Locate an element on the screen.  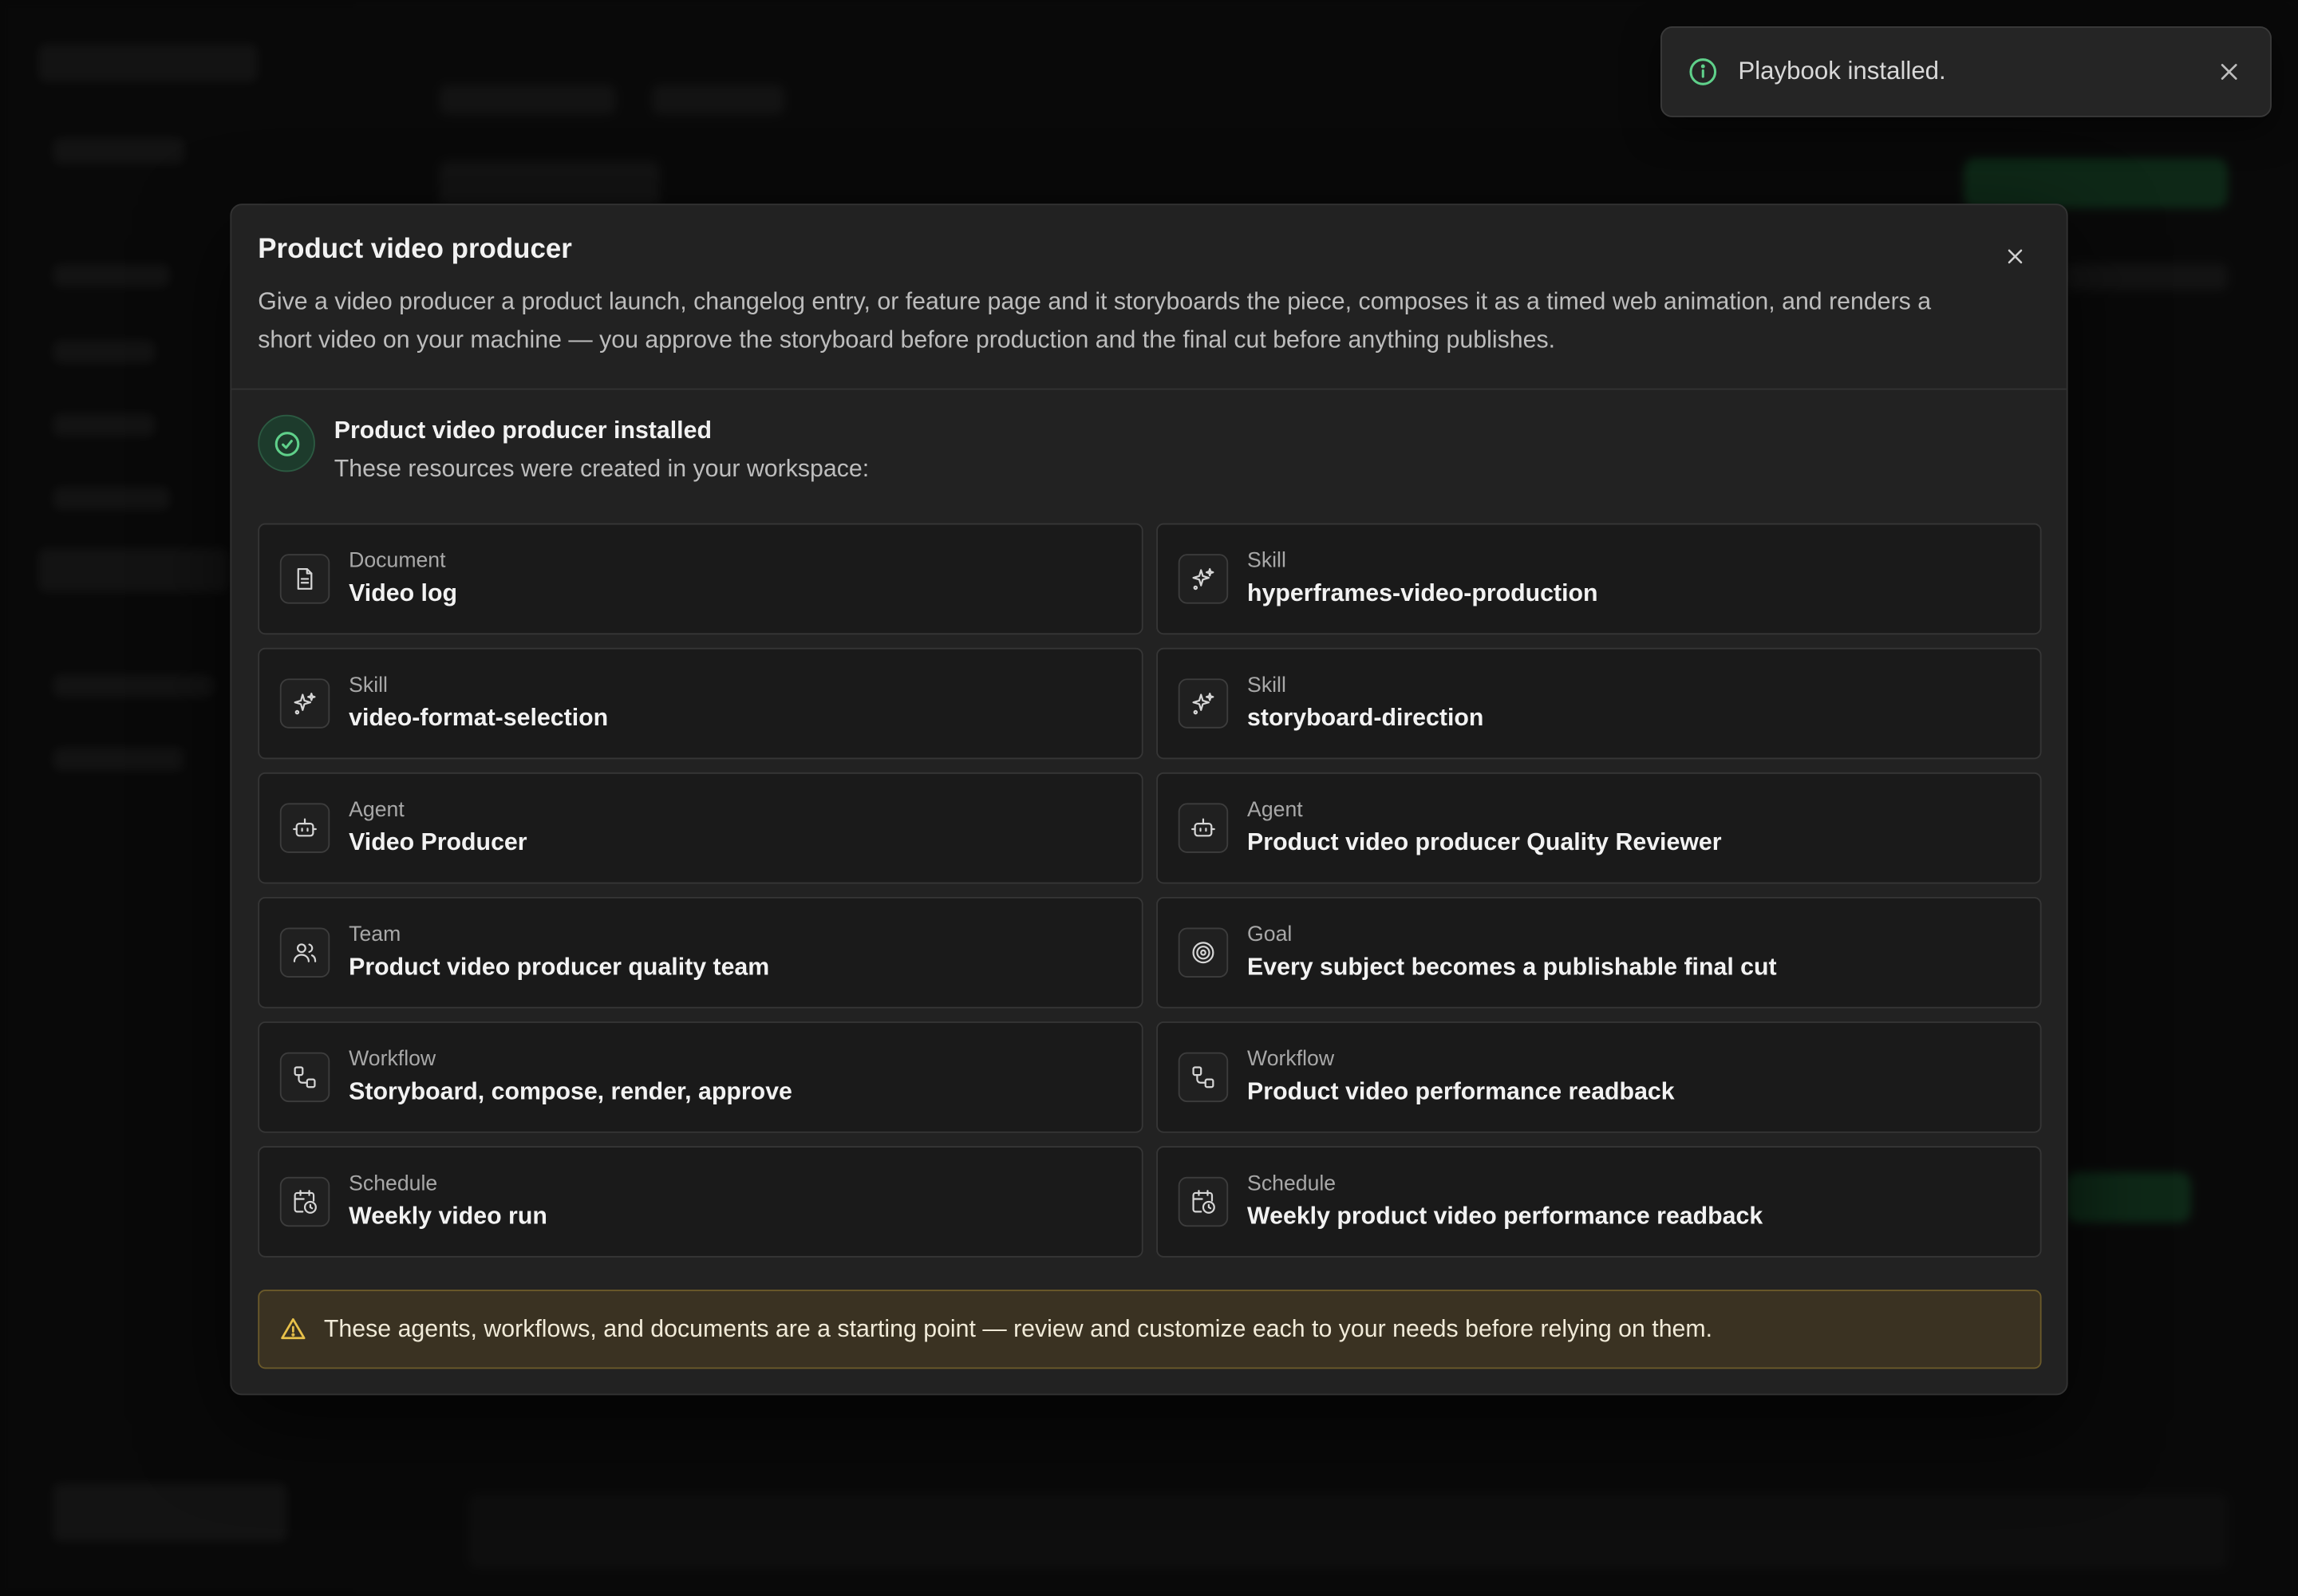
resource-name: Weekly video run is located at coordinates (448, 1216).